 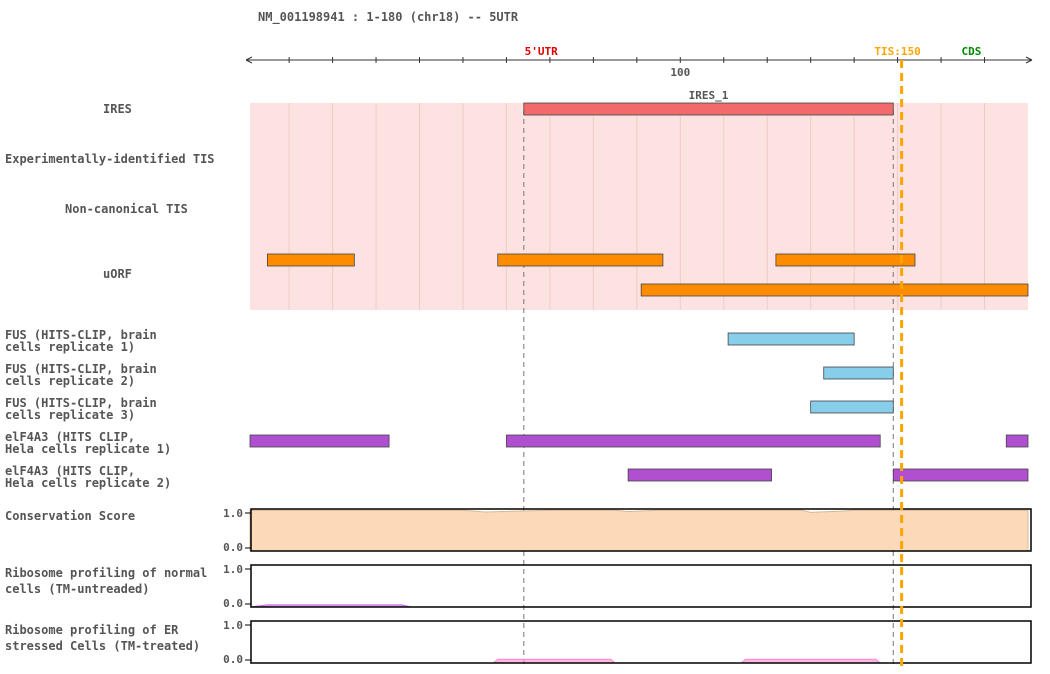 What do you see at coordinates (70, 516) in the screenshot?
I see `track-label: Conservation Score` at bounding box center [70, 516].